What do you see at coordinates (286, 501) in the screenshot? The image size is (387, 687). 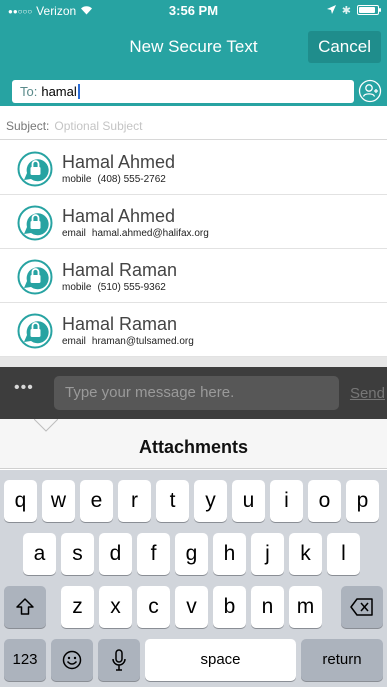 I see `key-i: i` at bounding box center [286, 501].